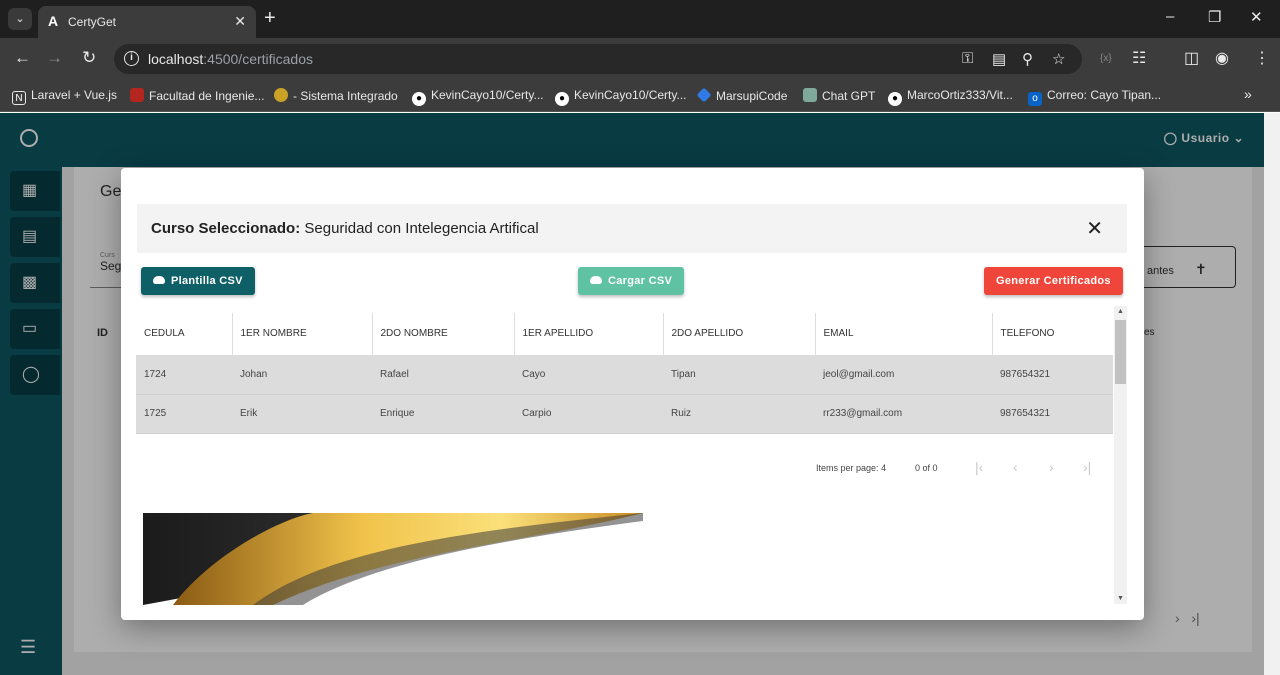 Image resolution: width=1280 pixels, height=675 pixels. What do you see at coordinates (596, 280) in the screenshot?
I see `cloud-upload-icon` at bounding box center [596, 280].